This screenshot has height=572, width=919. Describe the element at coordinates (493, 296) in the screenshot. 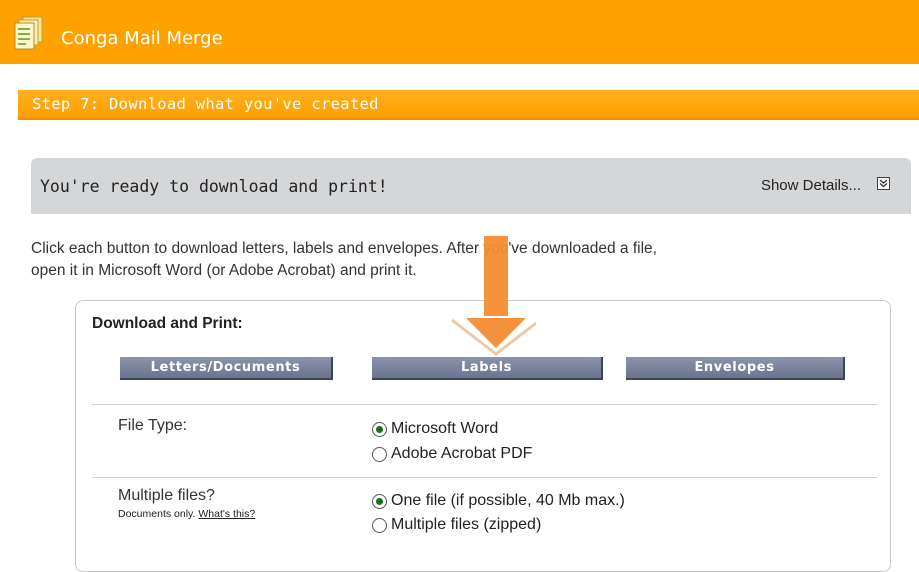

I see `down-arrow-icon` at that location.